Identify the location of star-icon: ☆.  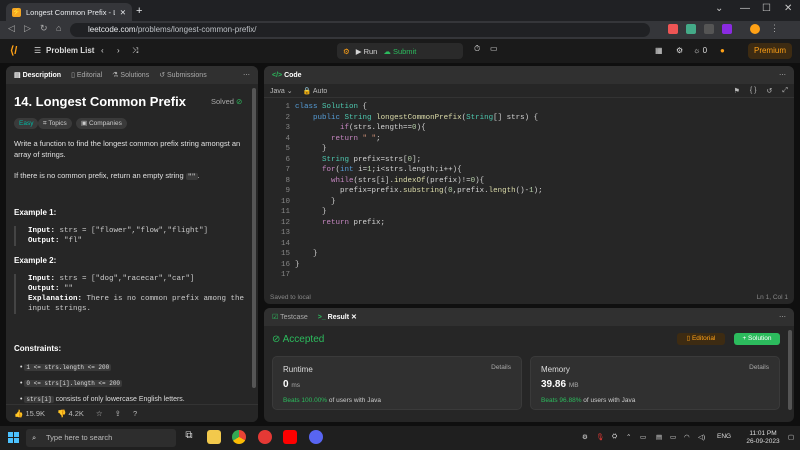
(99, 413).